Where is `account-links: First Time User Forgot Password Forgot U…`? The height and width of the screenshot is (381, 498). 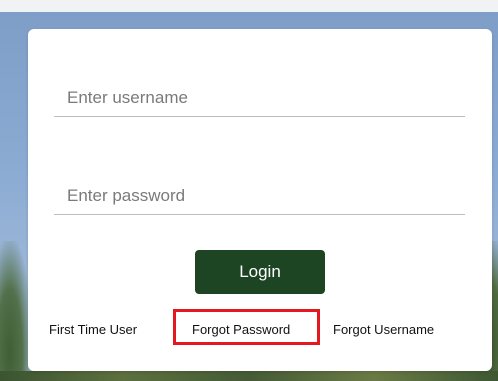
account-links: First Time User Forgot Password Forgot U… is located at coordinates (260, 332).